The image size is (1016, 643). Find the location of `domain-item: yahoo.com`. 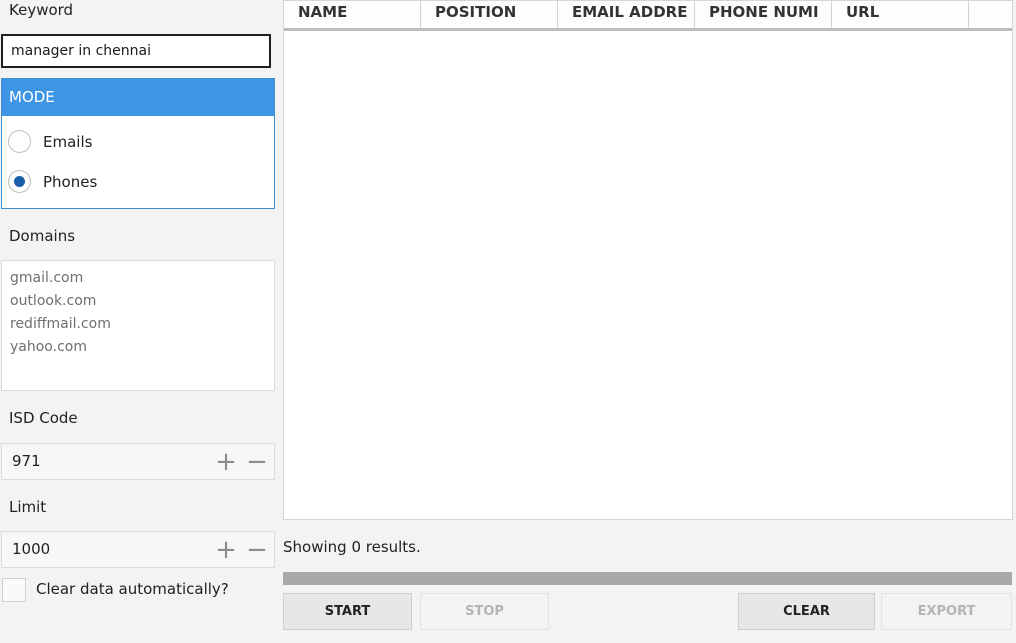

domain-item: yahoo.com is located at coordinates (48, 347).